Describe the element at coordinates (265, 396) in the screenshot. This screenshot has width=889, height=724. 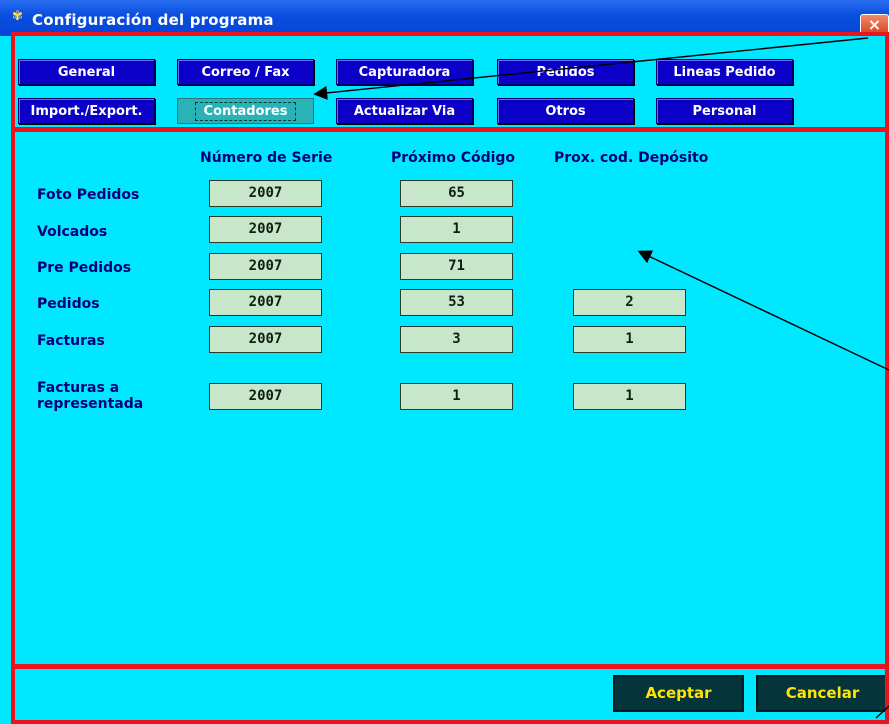
I see `serie-field-facturas-representada: 2007` at that location.